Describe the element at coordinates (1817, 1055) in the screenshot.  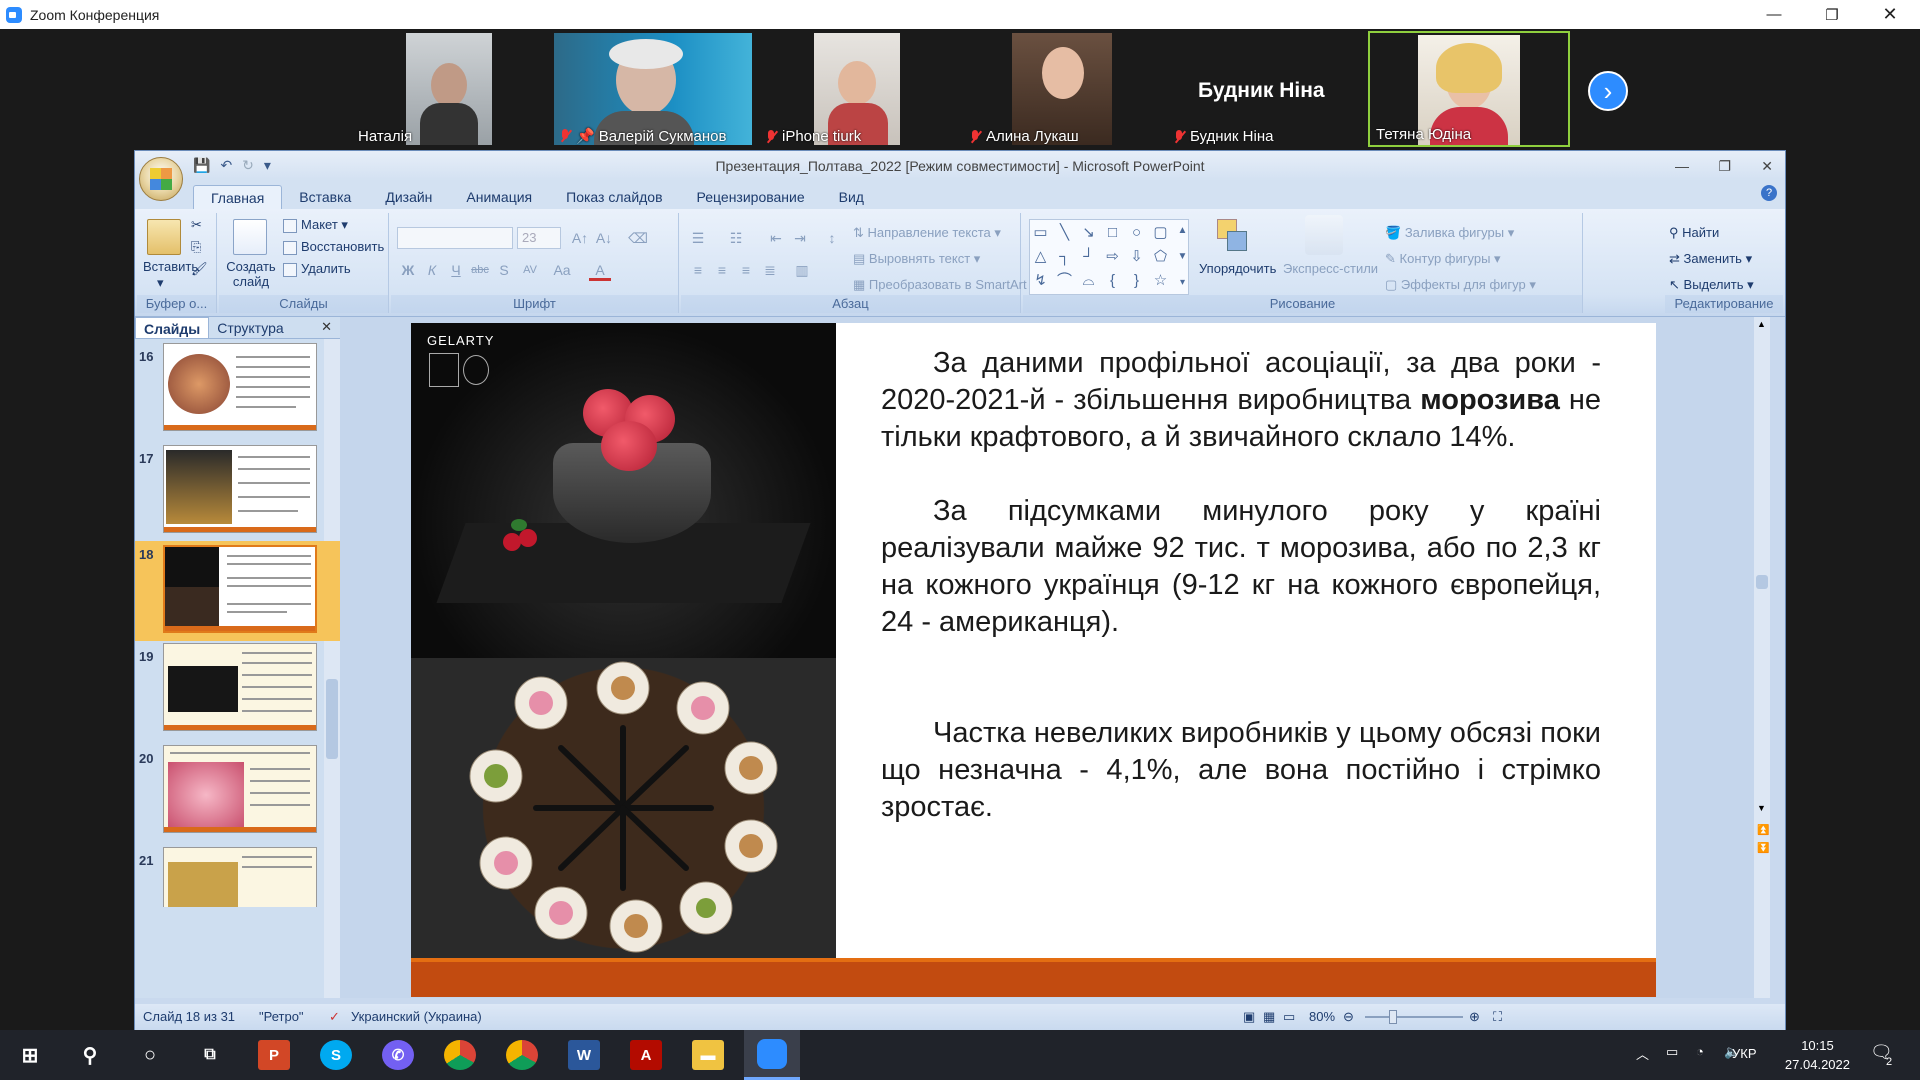
I see `taskbar-clock: 10:15 27.04.2022` at that location.